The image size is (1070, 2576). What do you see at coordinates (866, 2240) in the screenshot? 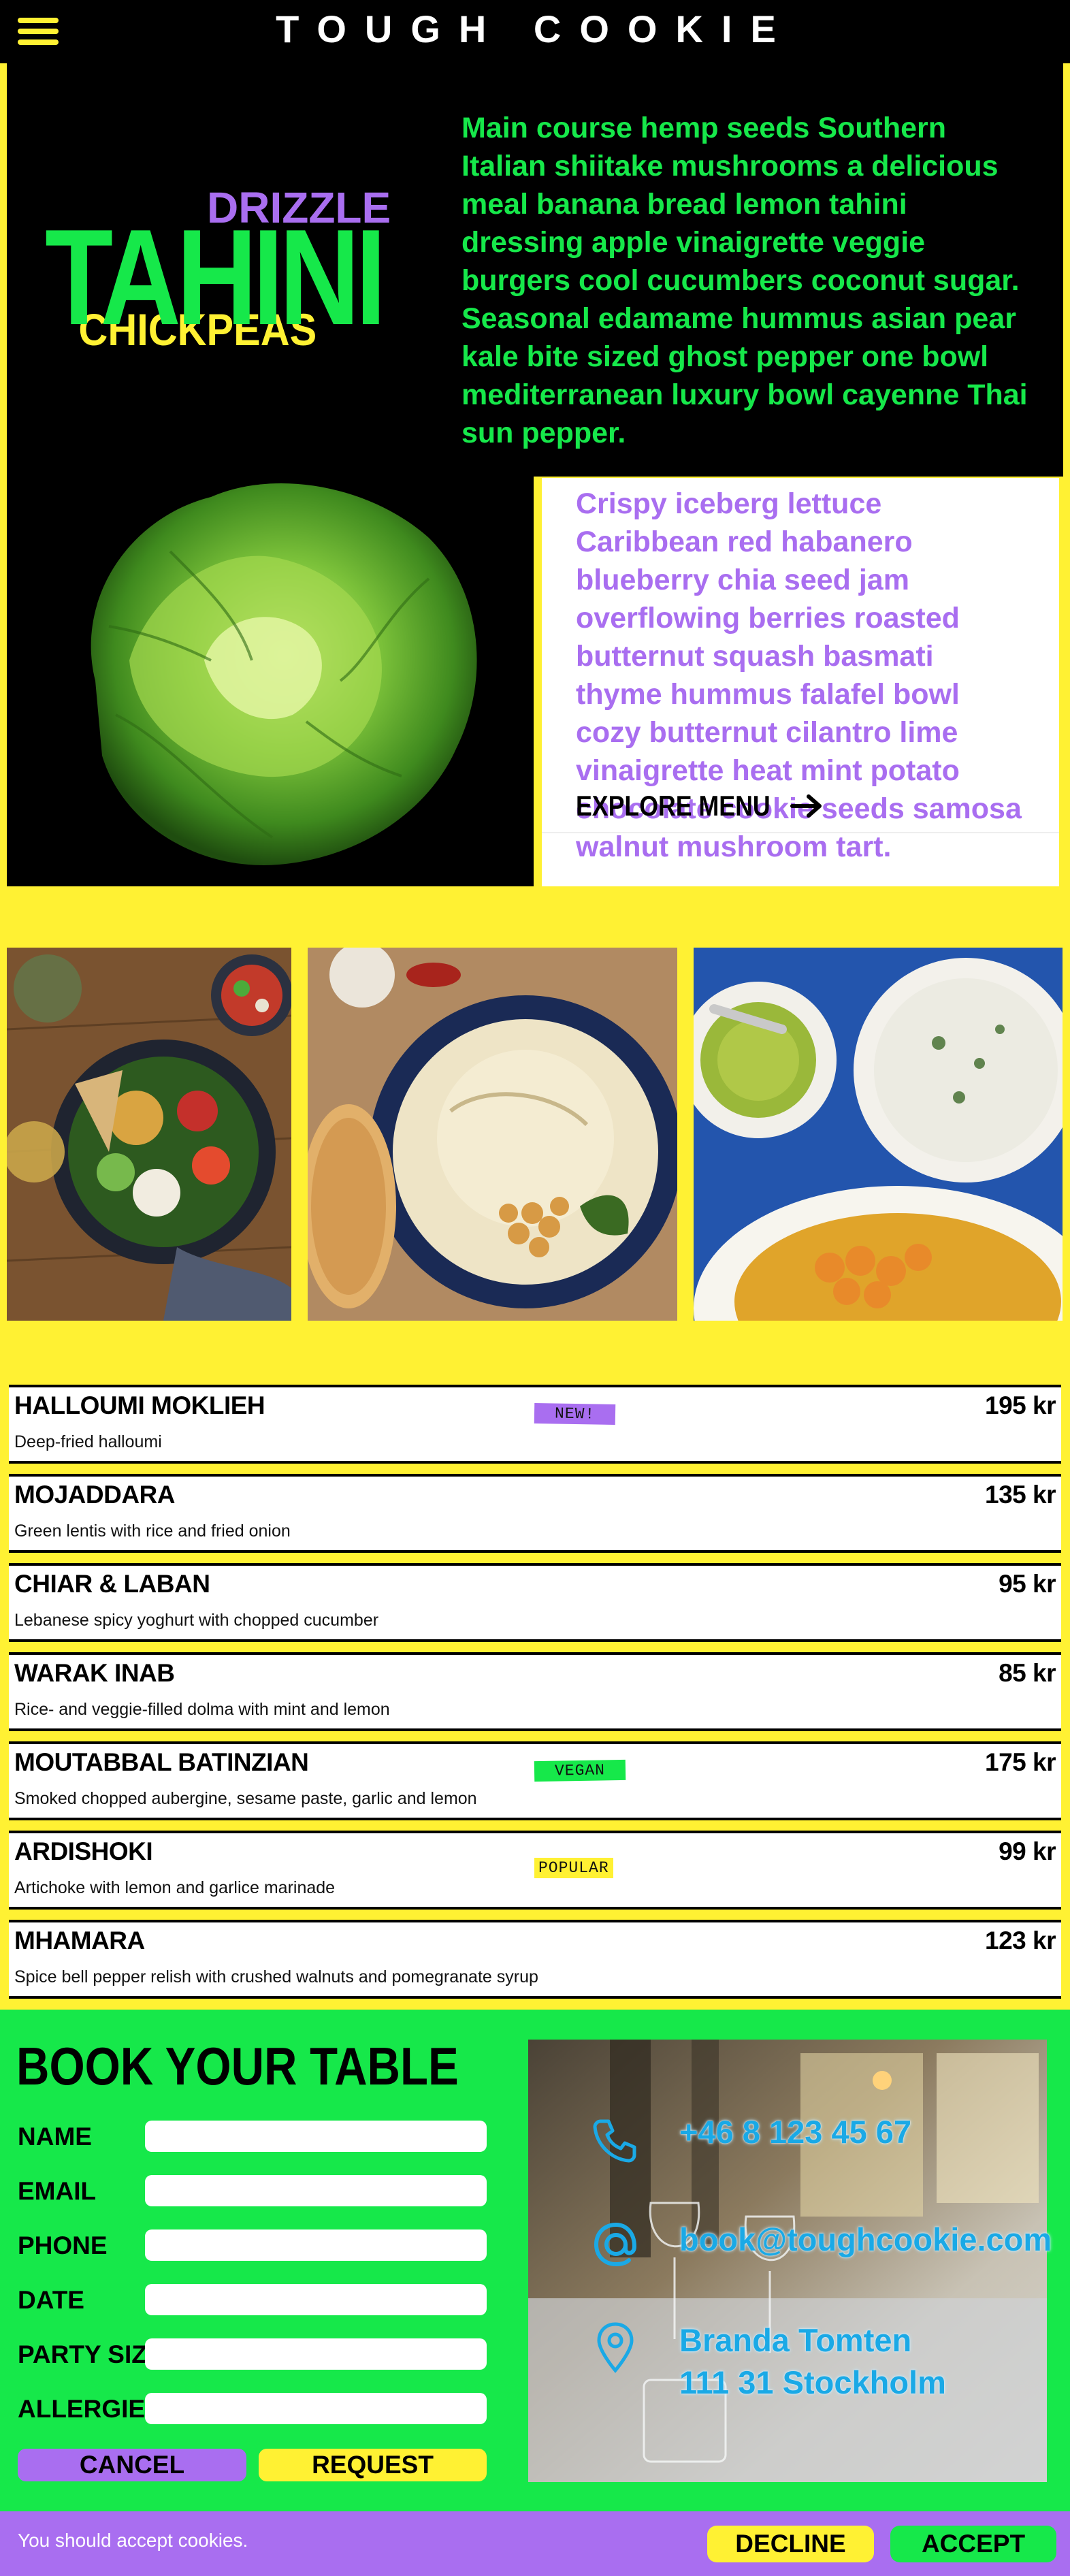
I see `contact-email: book@toughcookie.com` at bounding box center [866, 2240].